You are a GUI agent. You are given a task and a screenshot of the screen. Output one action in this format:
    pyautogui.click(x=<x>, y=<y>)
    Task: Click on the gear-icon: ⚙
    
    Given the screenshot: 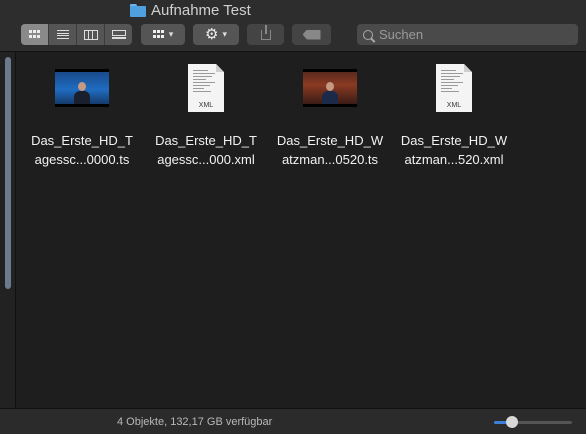 What is the action you would take?
    pyautogui.click(x=212, y=34)
    